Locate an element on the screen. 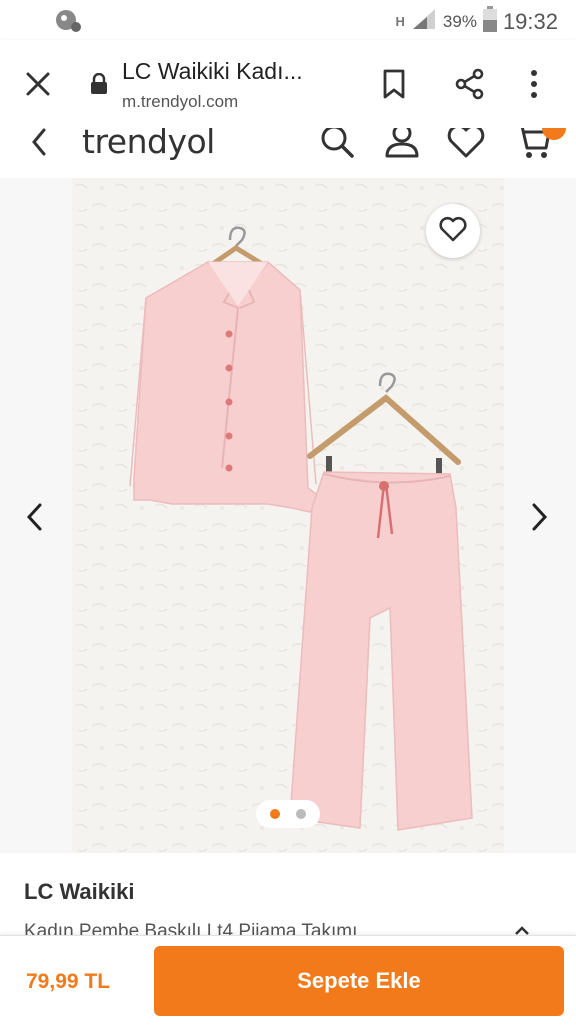  close-icon is located at coordinates (38, 86).